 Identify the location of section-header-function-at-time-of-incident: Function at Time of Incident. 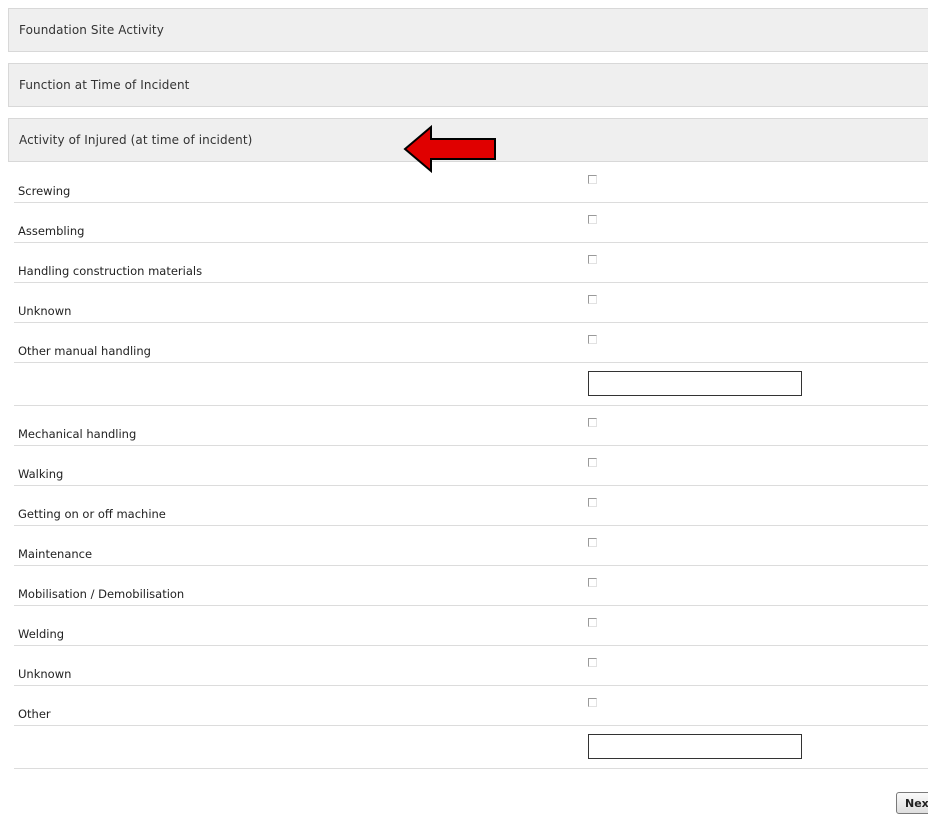
(468, 85).